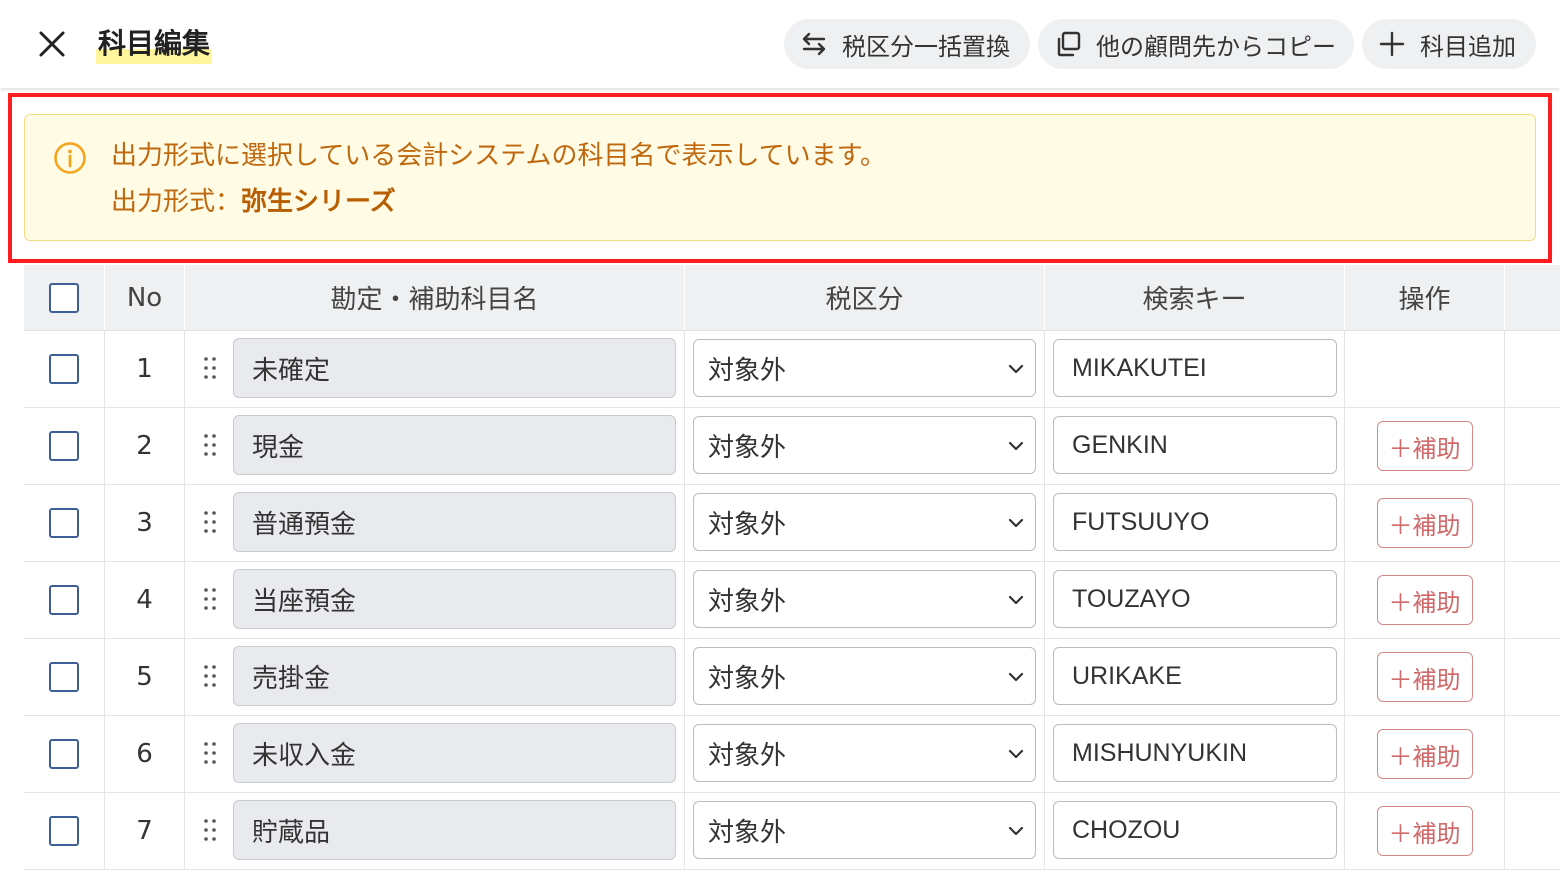  I want to click on name-cell: 売掛金, so click(435, 677).